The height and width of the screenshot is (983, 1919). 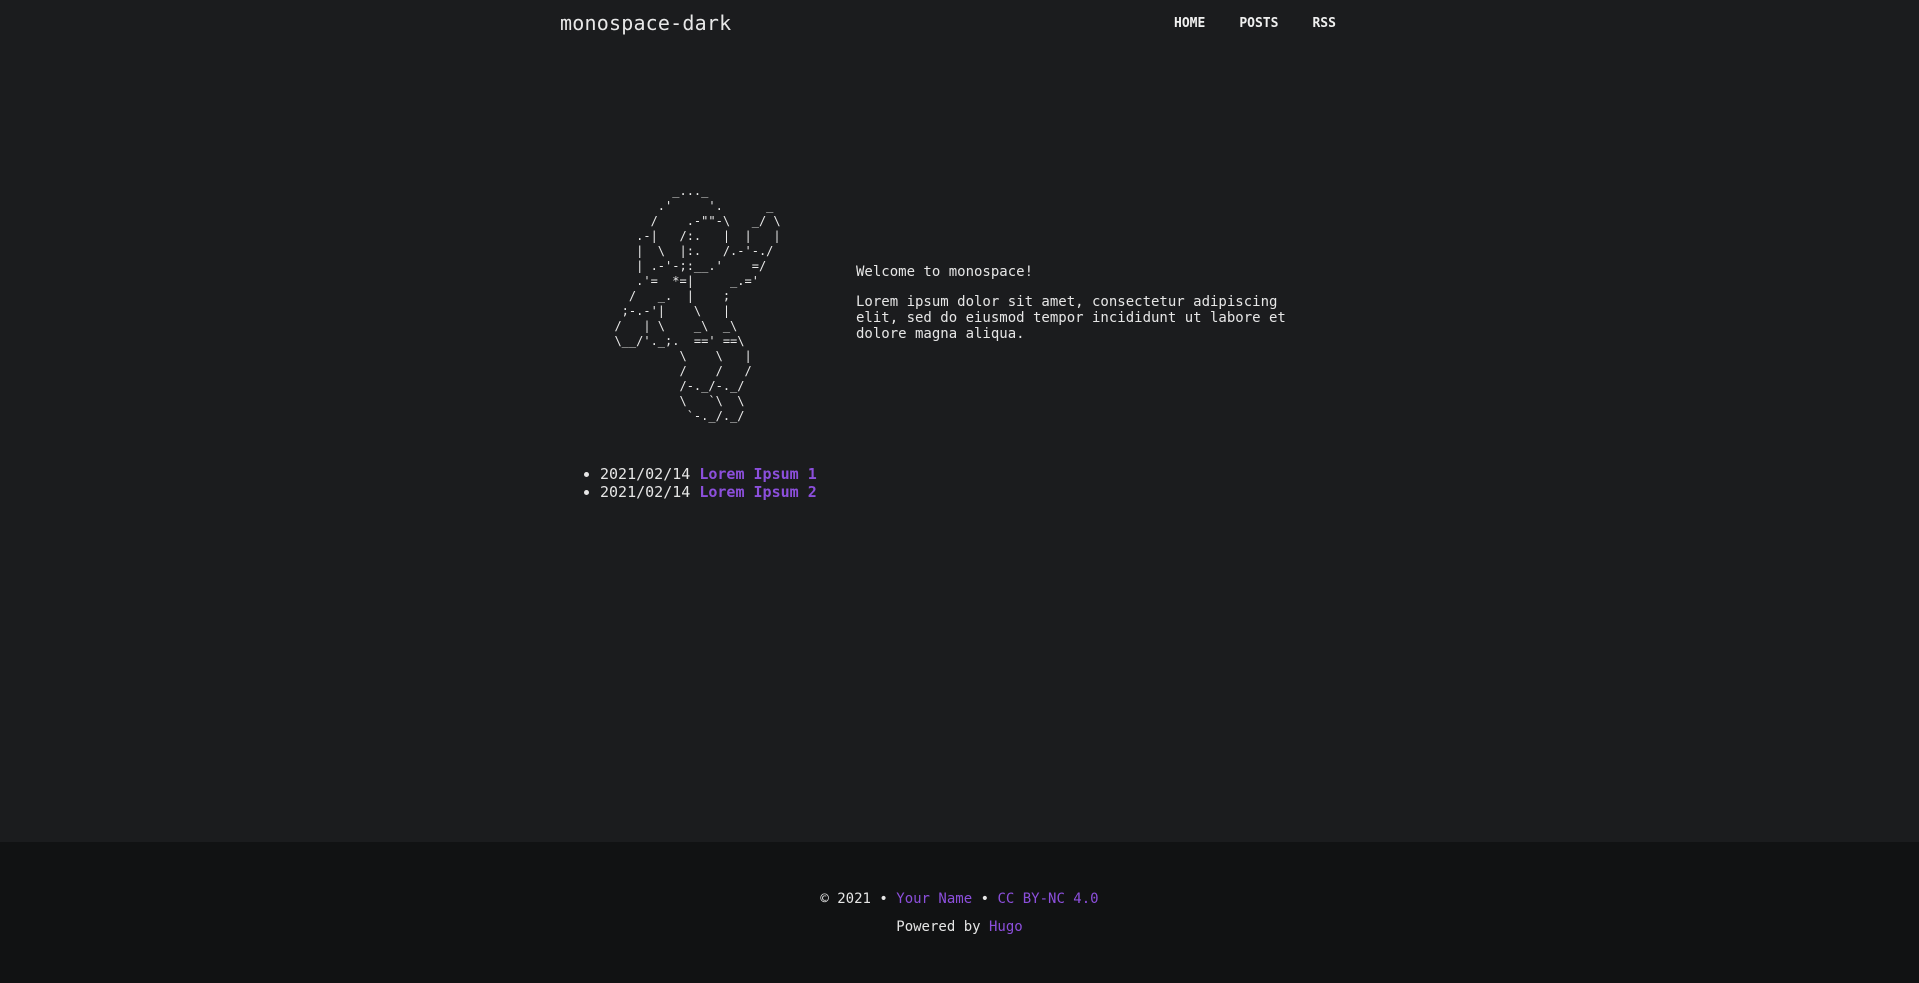 I want to click on footer-powered-line: Powered by Hugo, so click(x=959, y=927).